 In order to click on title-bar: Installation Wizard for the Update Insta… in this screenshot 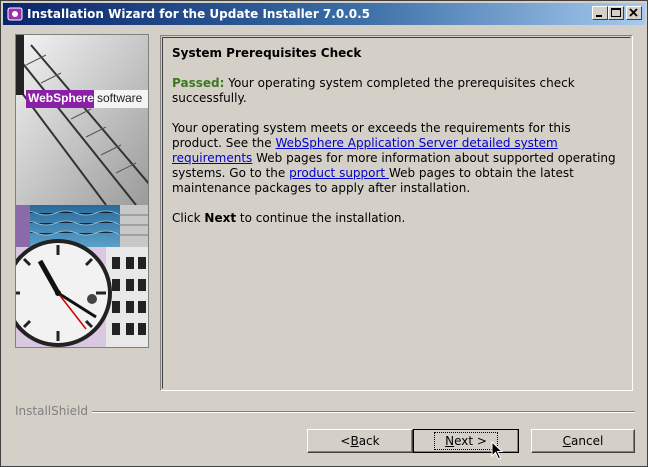, I will do `click(324, 14)`.